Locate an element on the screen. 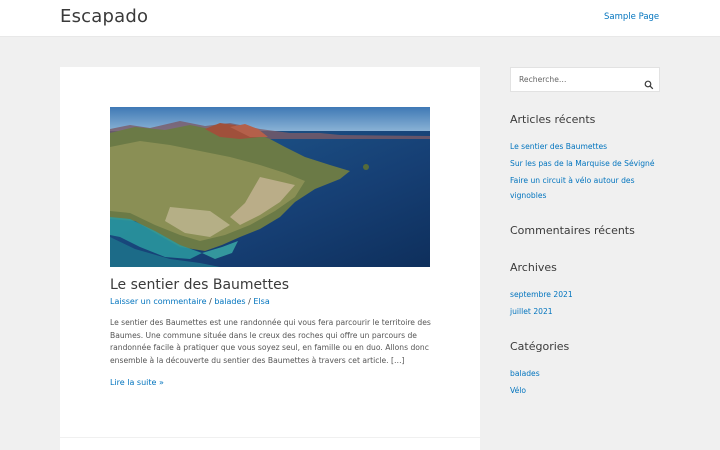 The height and width of the screenshot is (450, 720). comment-link: Laisser un commentaire is located at coordinates (158, 301).